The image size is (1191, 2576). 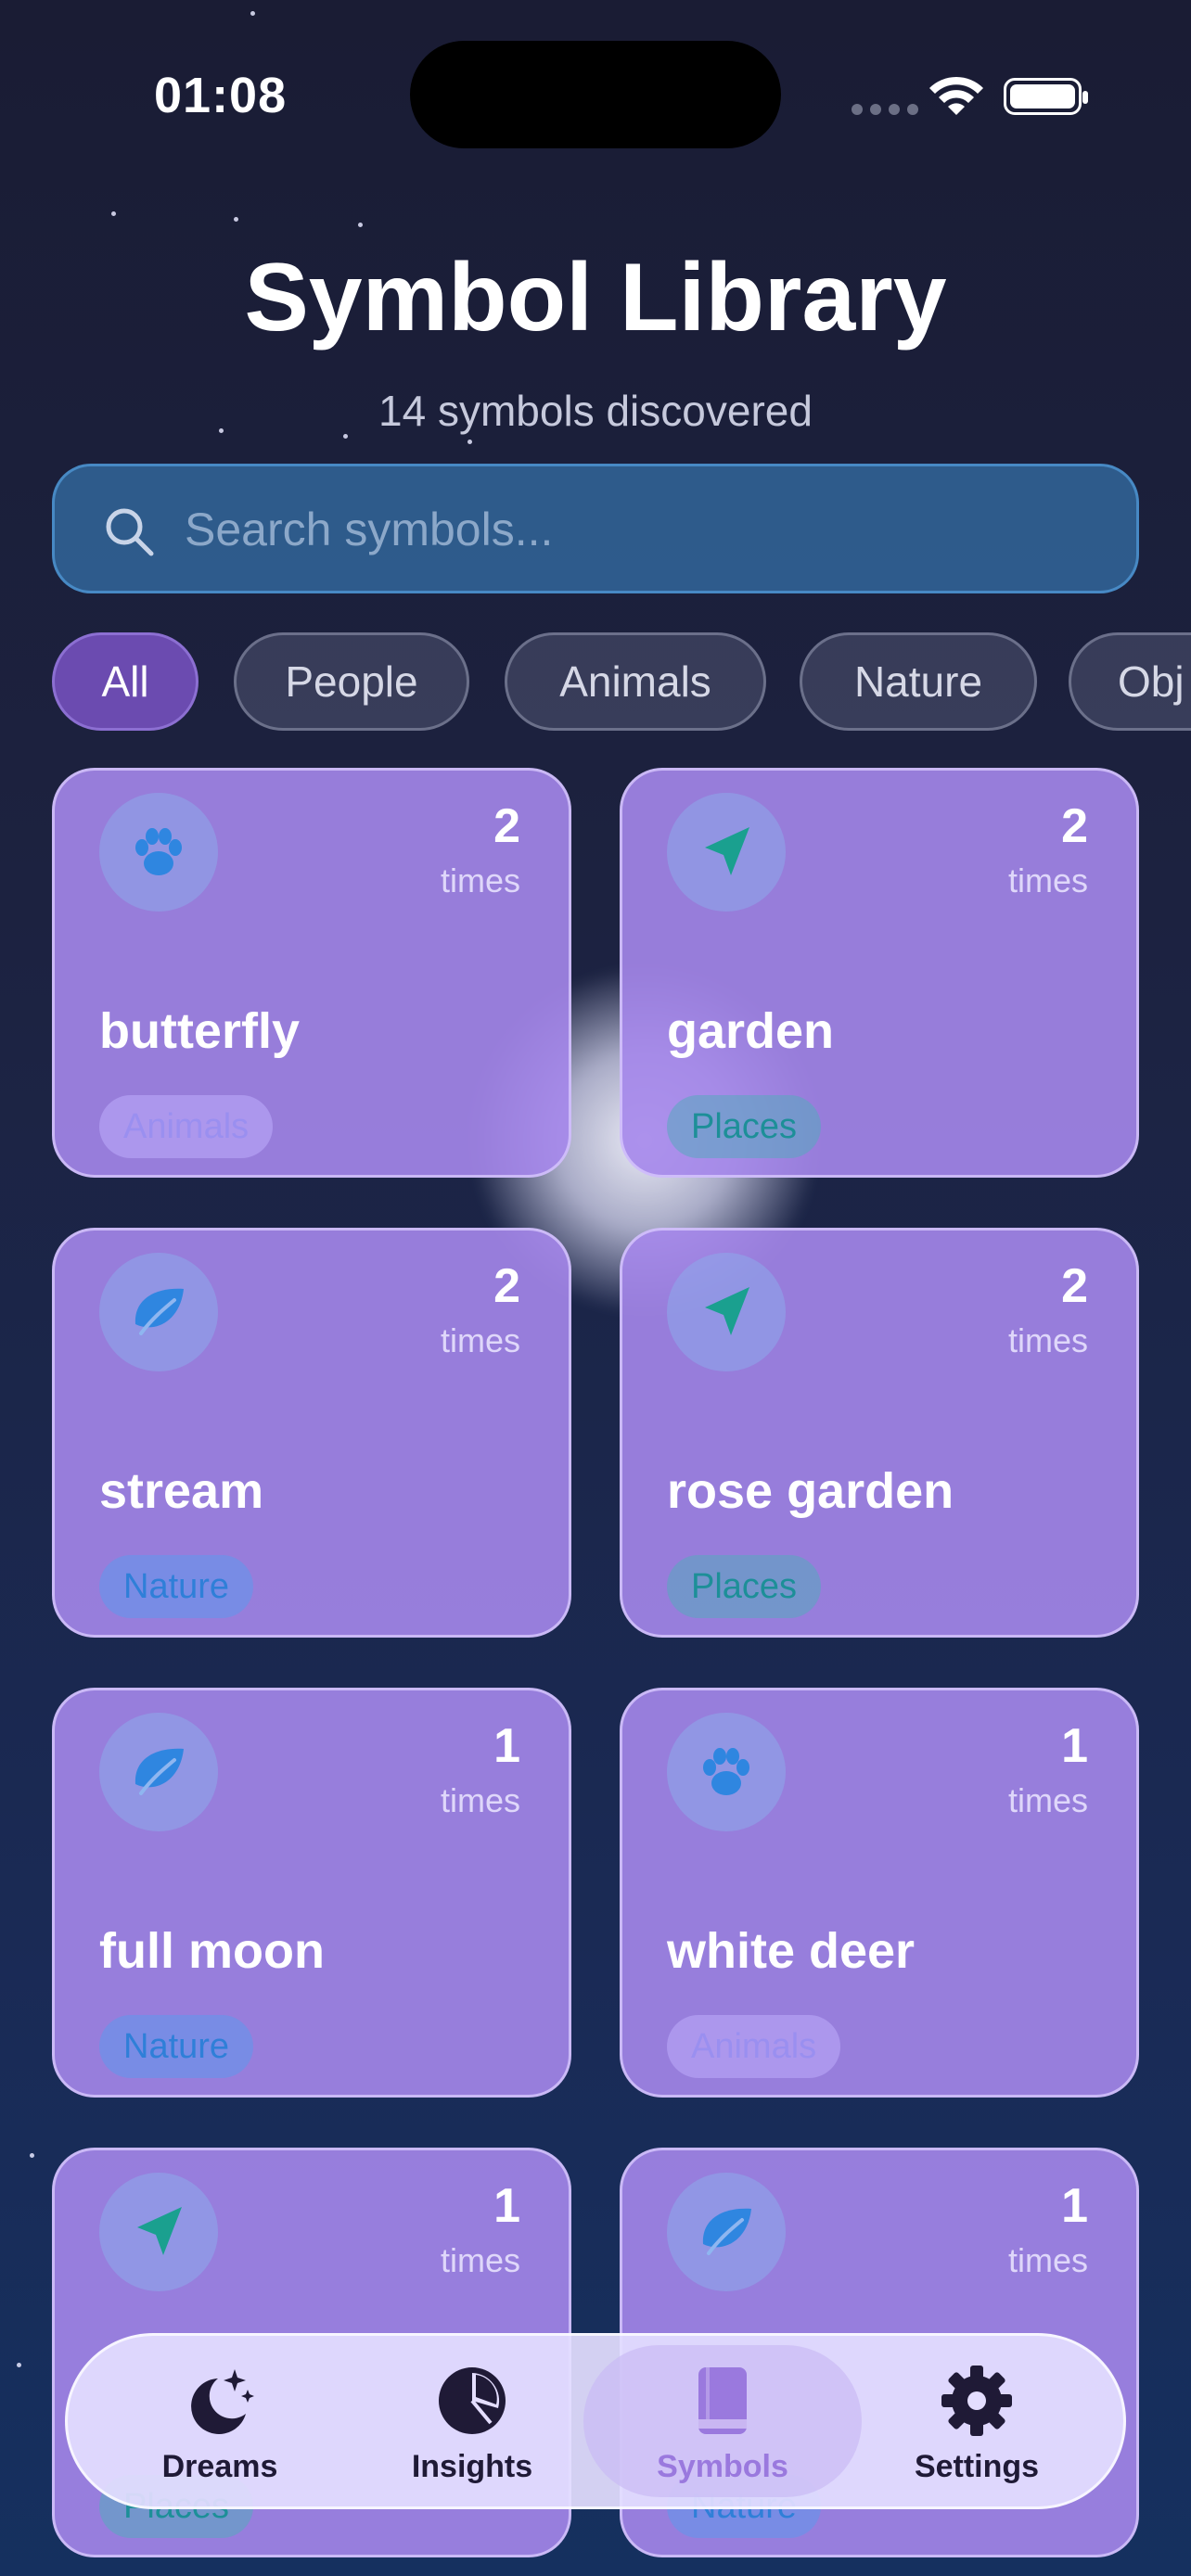 I want to click on symbol-name: white deer, so click(x=791, y=1951).